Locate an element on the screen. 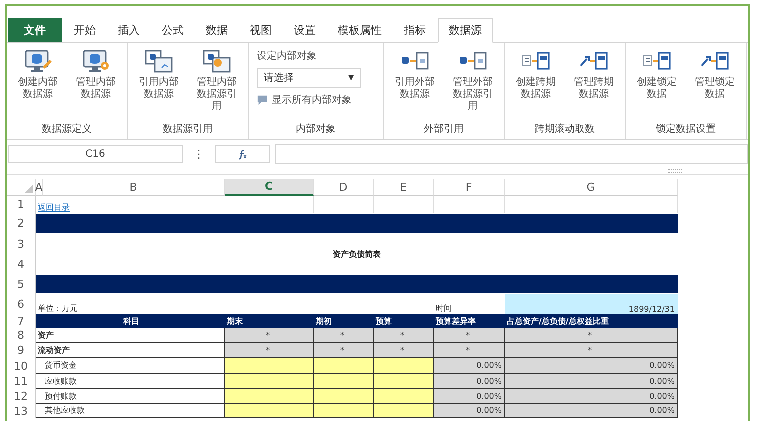 This screenshot has height=421, width=763. ribbon-button: 管理内部数据源引用 is located at coordinates (217, 85).